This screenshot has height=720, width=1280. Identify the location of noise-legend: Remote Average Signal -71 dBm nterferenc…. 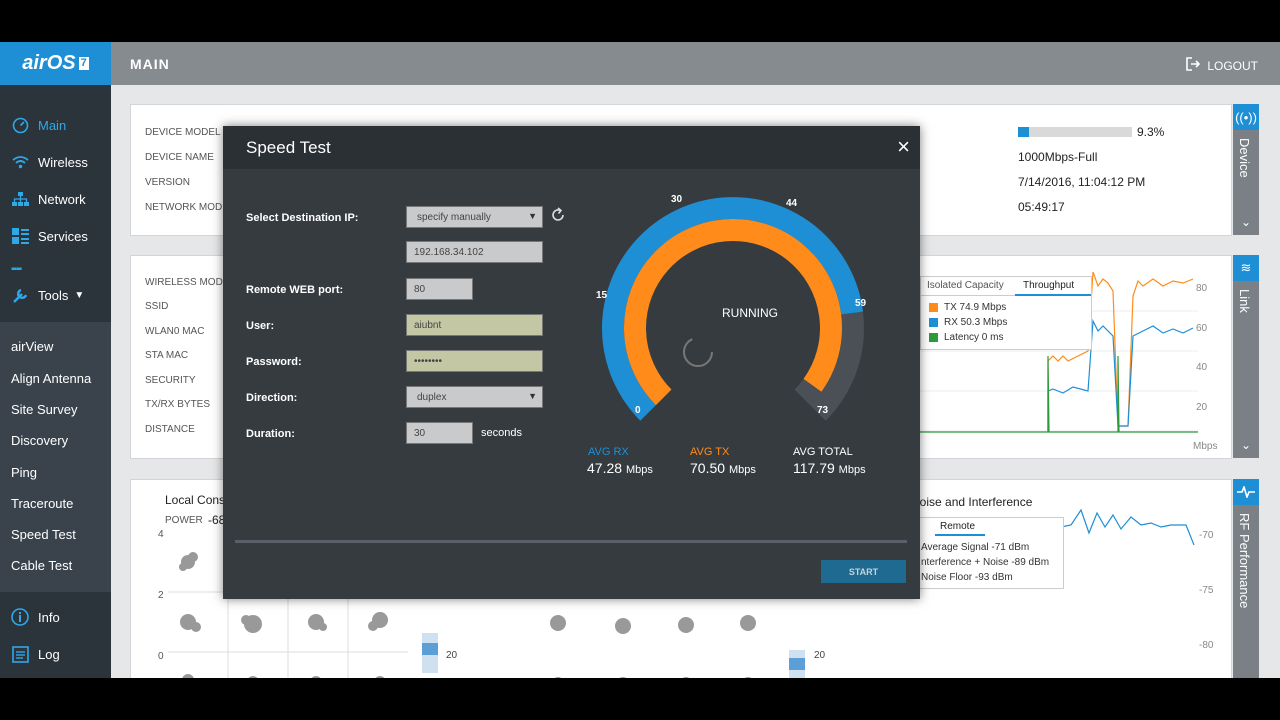
(985, 553).